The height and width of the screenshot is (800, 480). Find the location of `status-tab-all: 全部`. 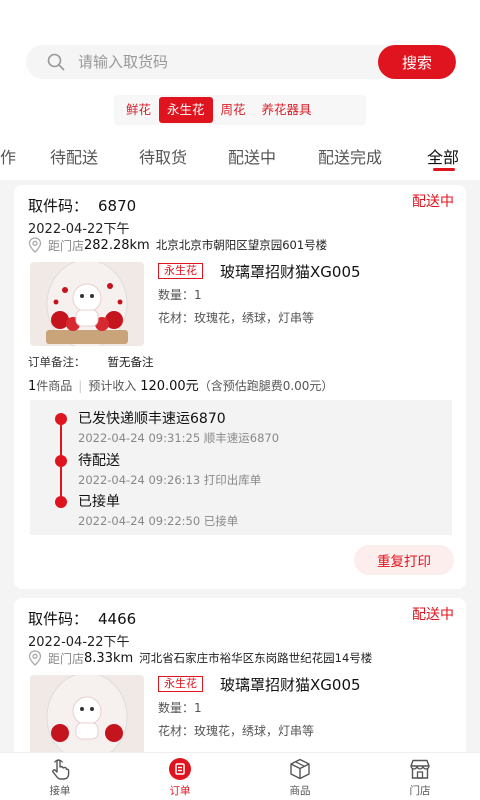

status-tab-all: 全部 is located at coordinates (443, 156).